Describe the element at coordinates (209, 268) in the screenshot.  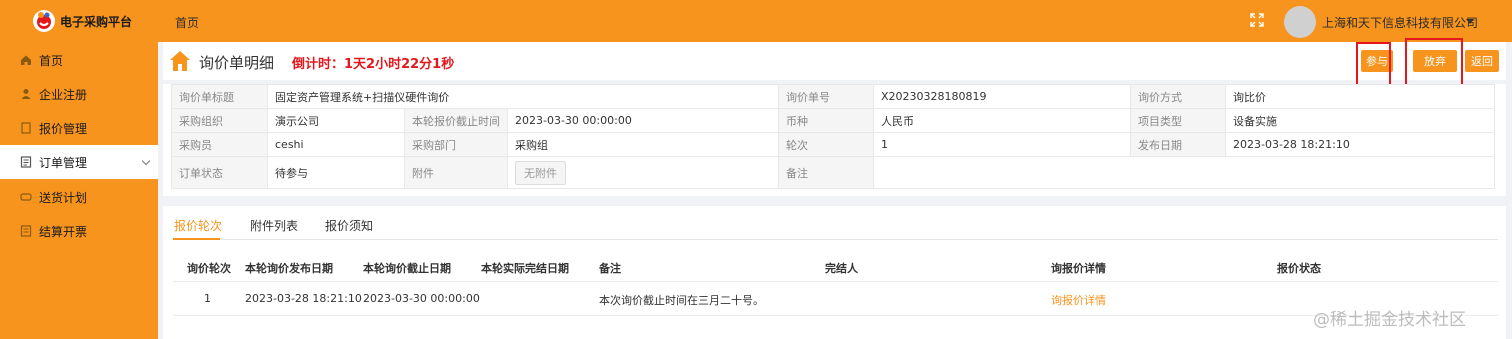
I see `column-header: 询价轮次` at that location.